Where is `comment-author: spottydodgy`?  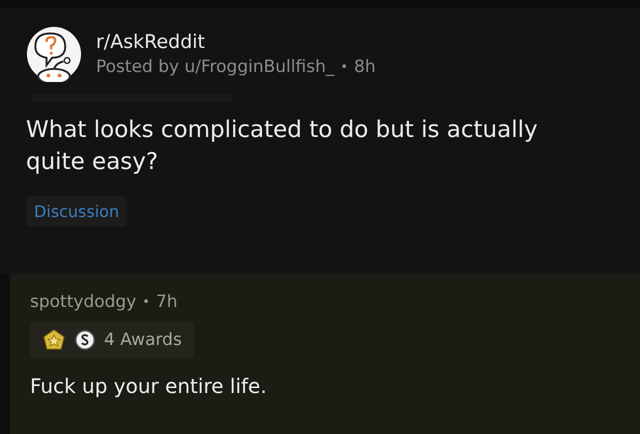
comment-author: spottydodgy is located at coordinates (83, 302).